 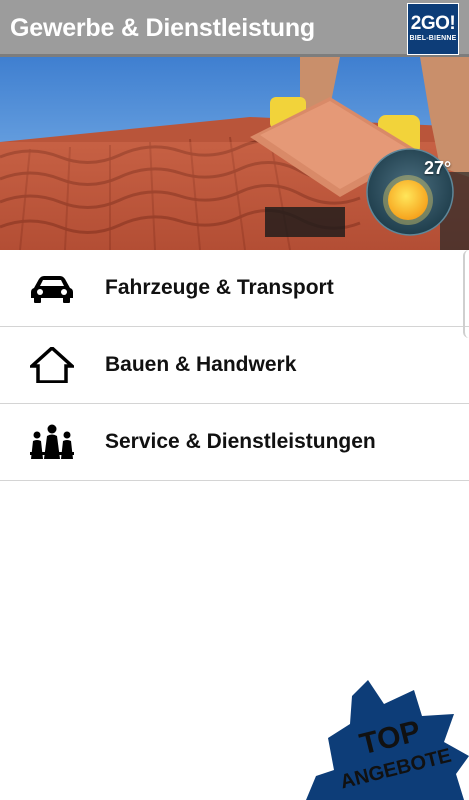 I want to click on category-label: Service & Dienstleistungen, so click(x=240, y=441).